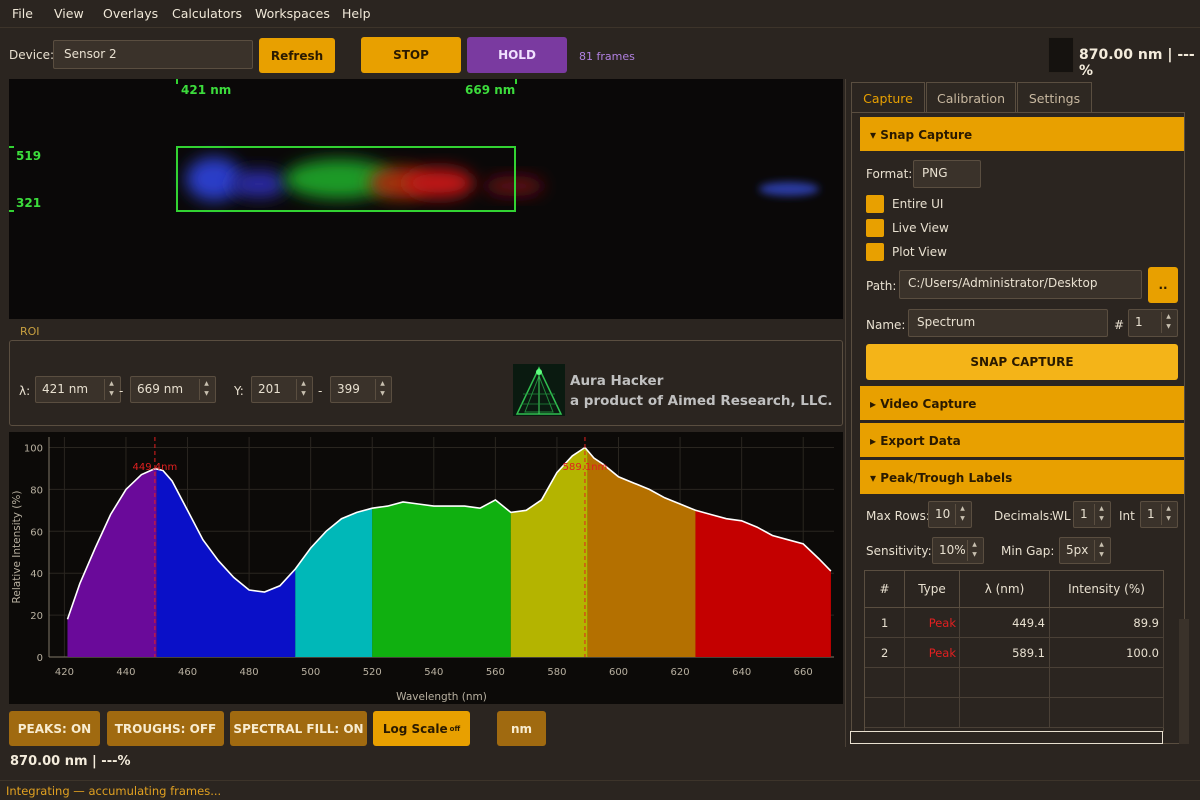 This screenshot has width=1200, height=800. What do you see at coordinates (875, 228) in the screenshot?
I see `live-view-checkbox` at bounding box center [875, 228].